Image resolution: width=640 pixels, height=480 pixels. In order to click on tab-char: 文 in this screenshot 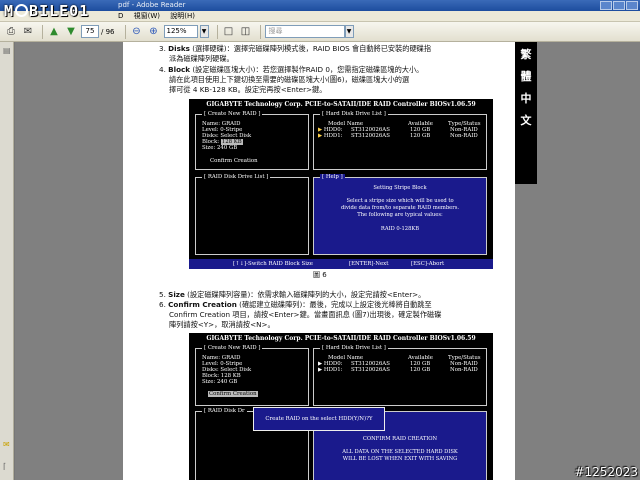, I will do `click(526, 120)`.